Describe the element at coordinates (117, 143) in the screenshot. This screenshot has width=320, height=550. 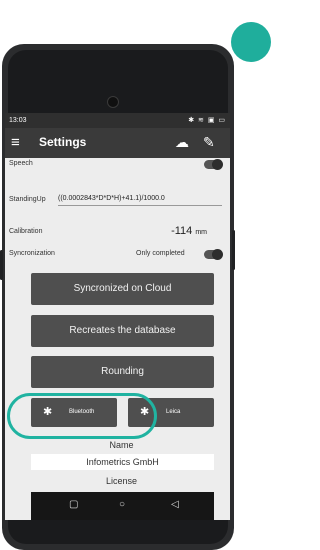
I see `app-bar: ≡ Settings ☁ ✎` at that location.